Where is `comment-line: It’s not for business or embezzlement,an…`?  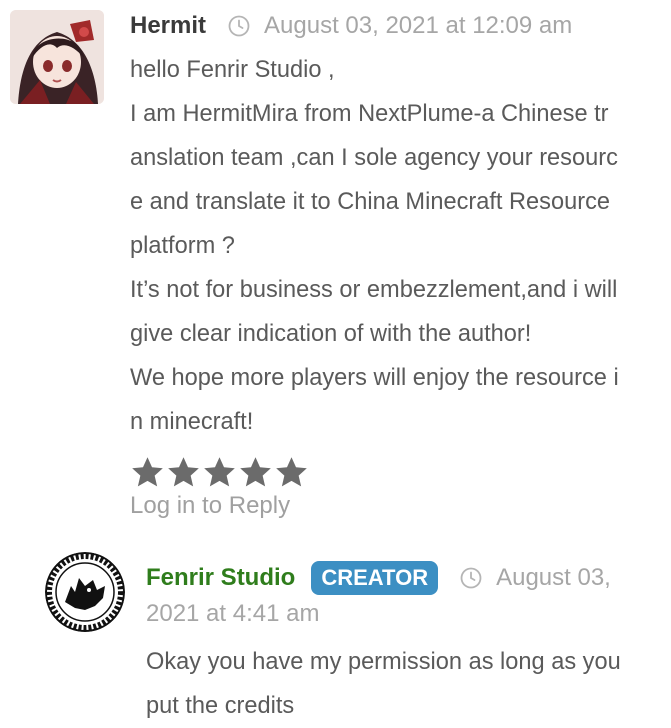 comment-line: It’s not for business or embezzlement,an… is located at coordinates (374, 290).